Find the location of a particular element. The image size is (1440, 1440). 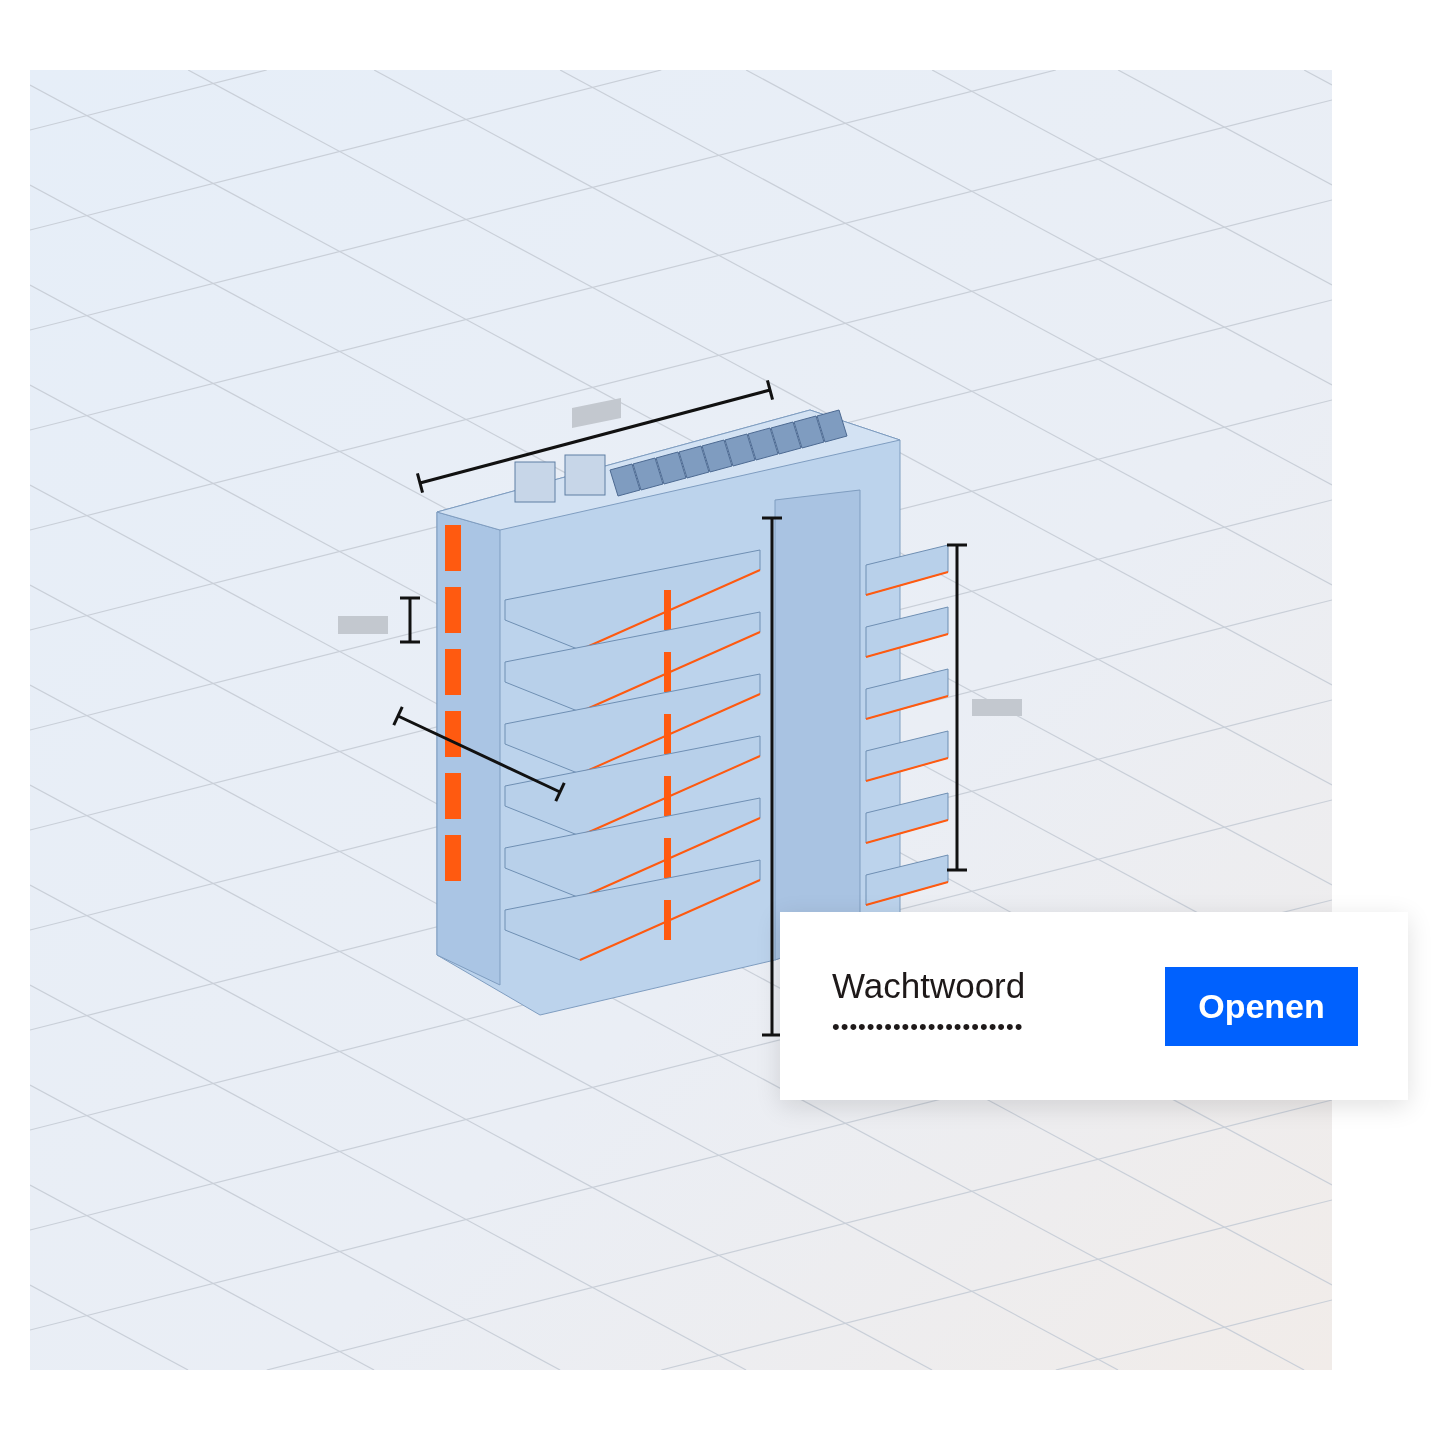

password-label: Wachtwoord is located at coordinates (929, 986).